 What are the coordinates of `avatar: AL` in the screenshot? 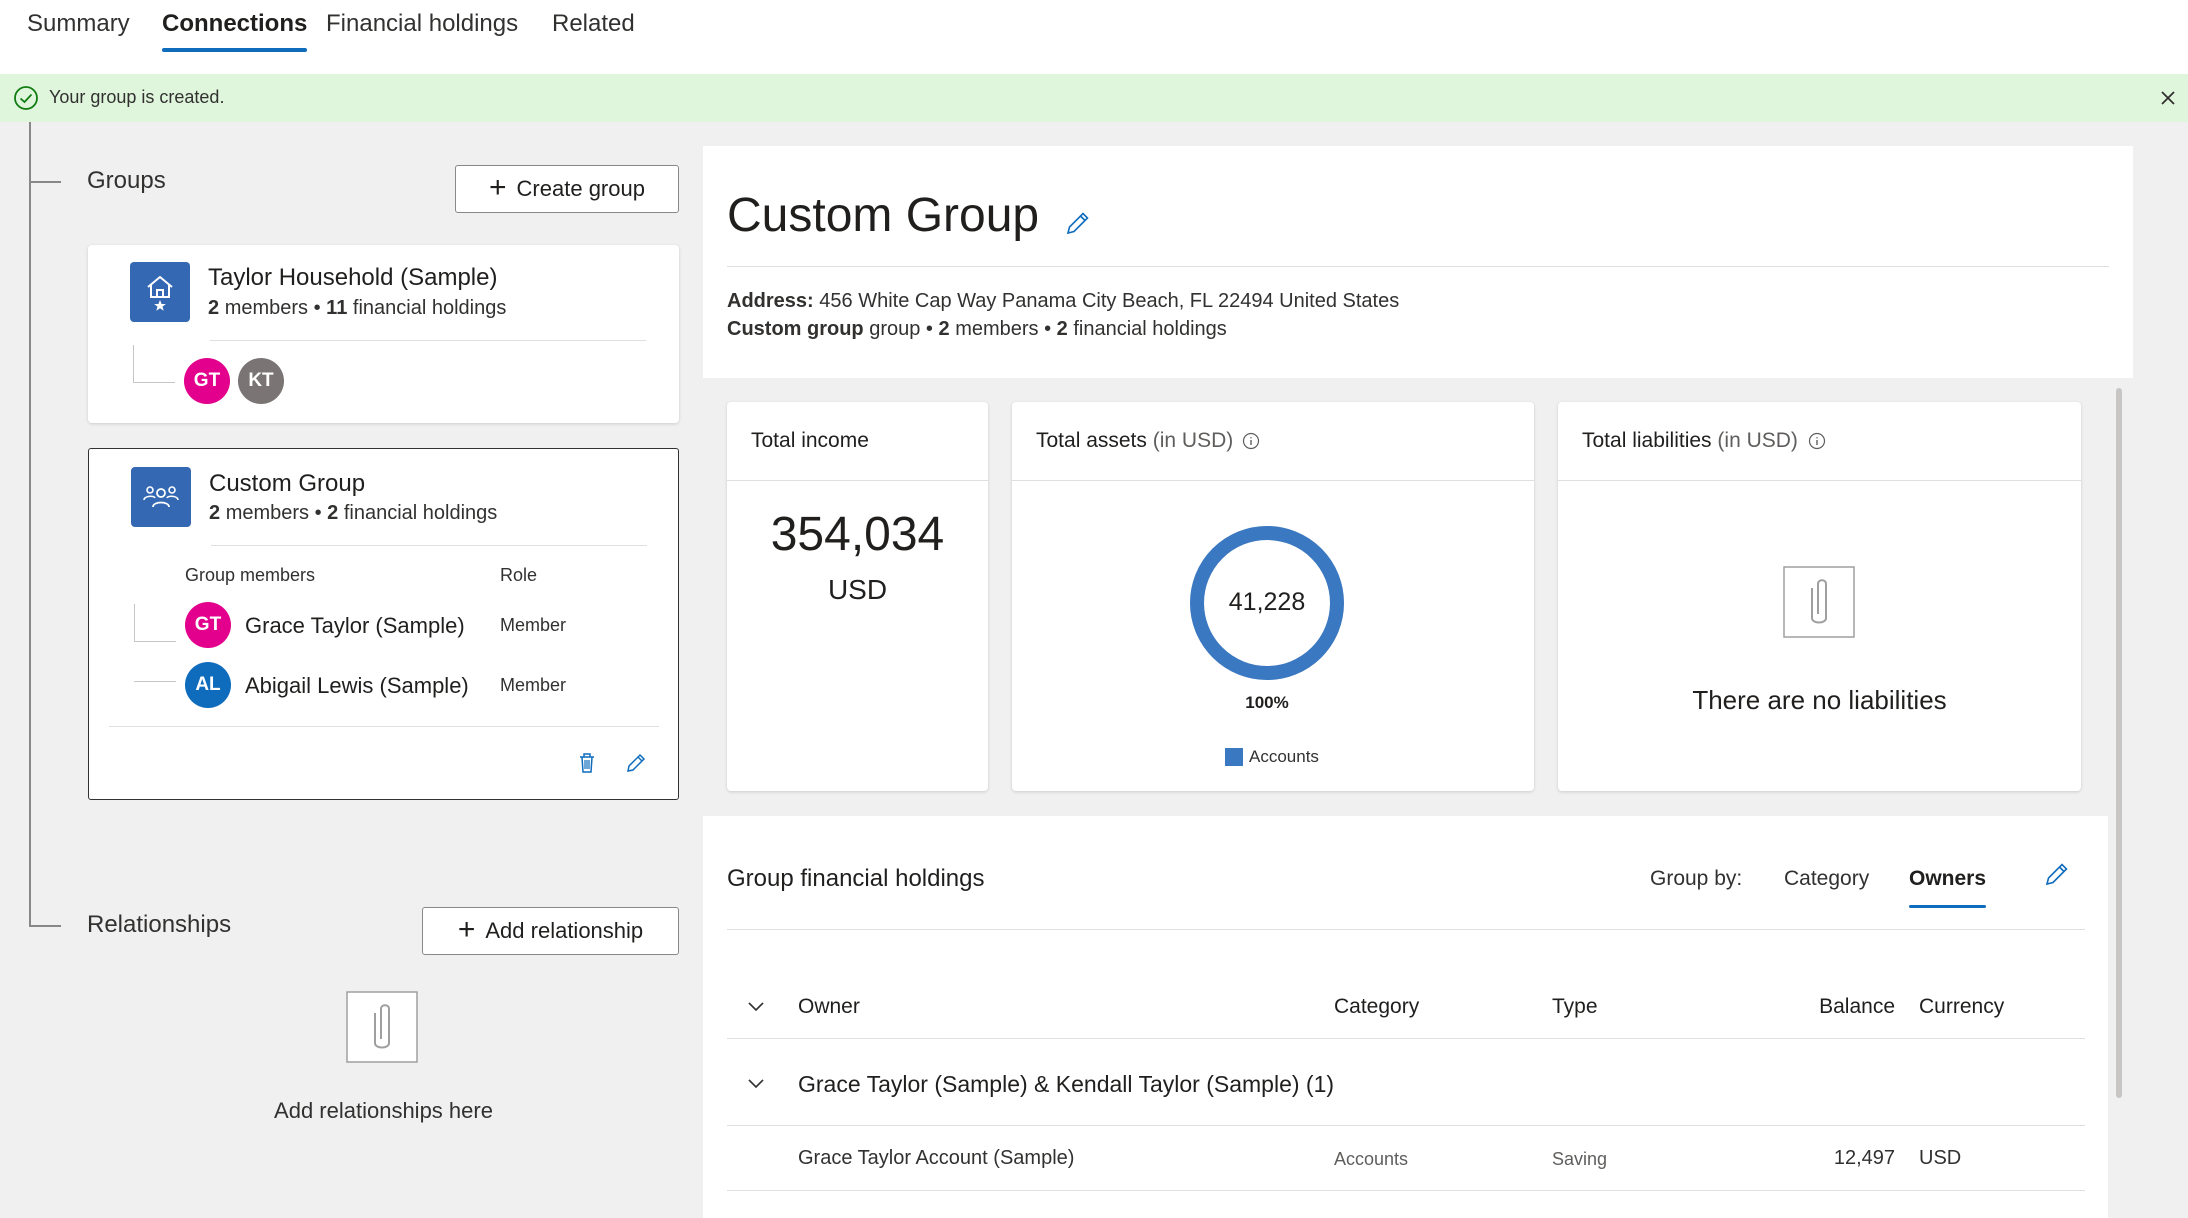 It's located at (208, 685).